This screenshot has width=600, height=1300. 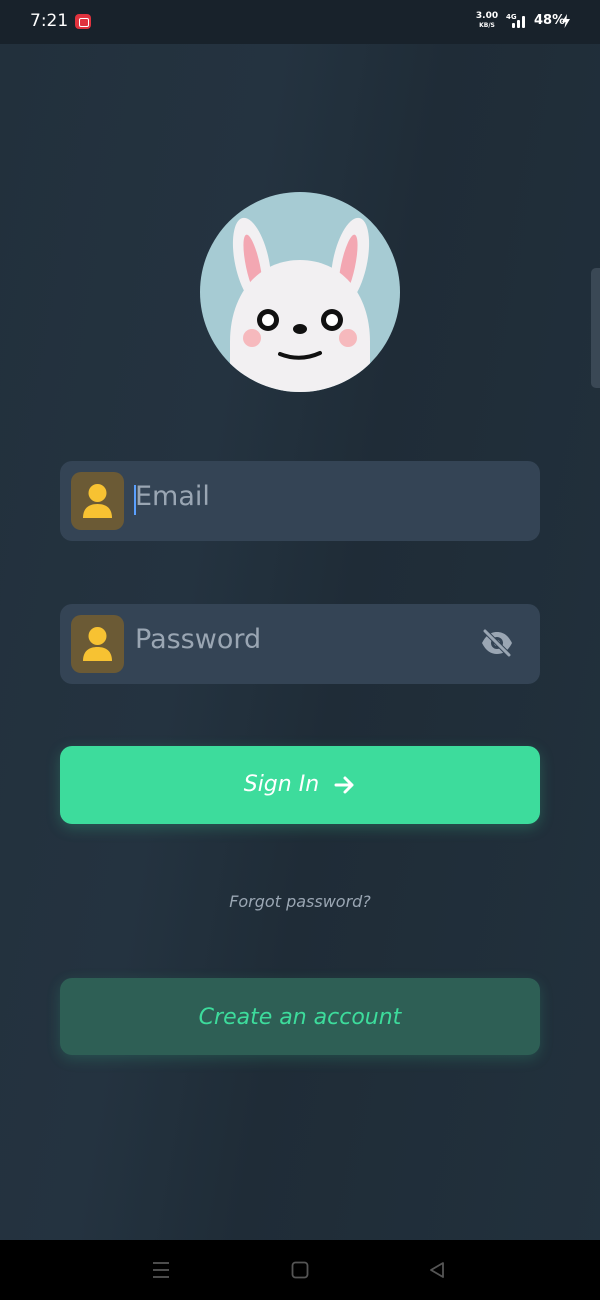 I want to click on password-user-icon-box, so click(x=97, y=644).